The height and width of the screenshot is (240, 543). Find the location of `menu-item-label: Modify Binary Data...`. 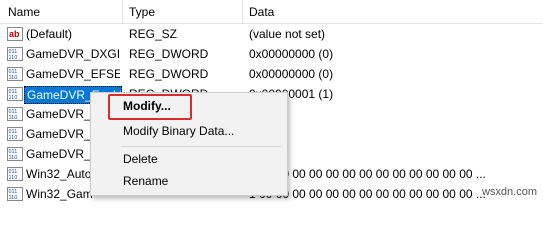

menu-item-label: Modify Binary Data... is located at coordinates (179, 131).